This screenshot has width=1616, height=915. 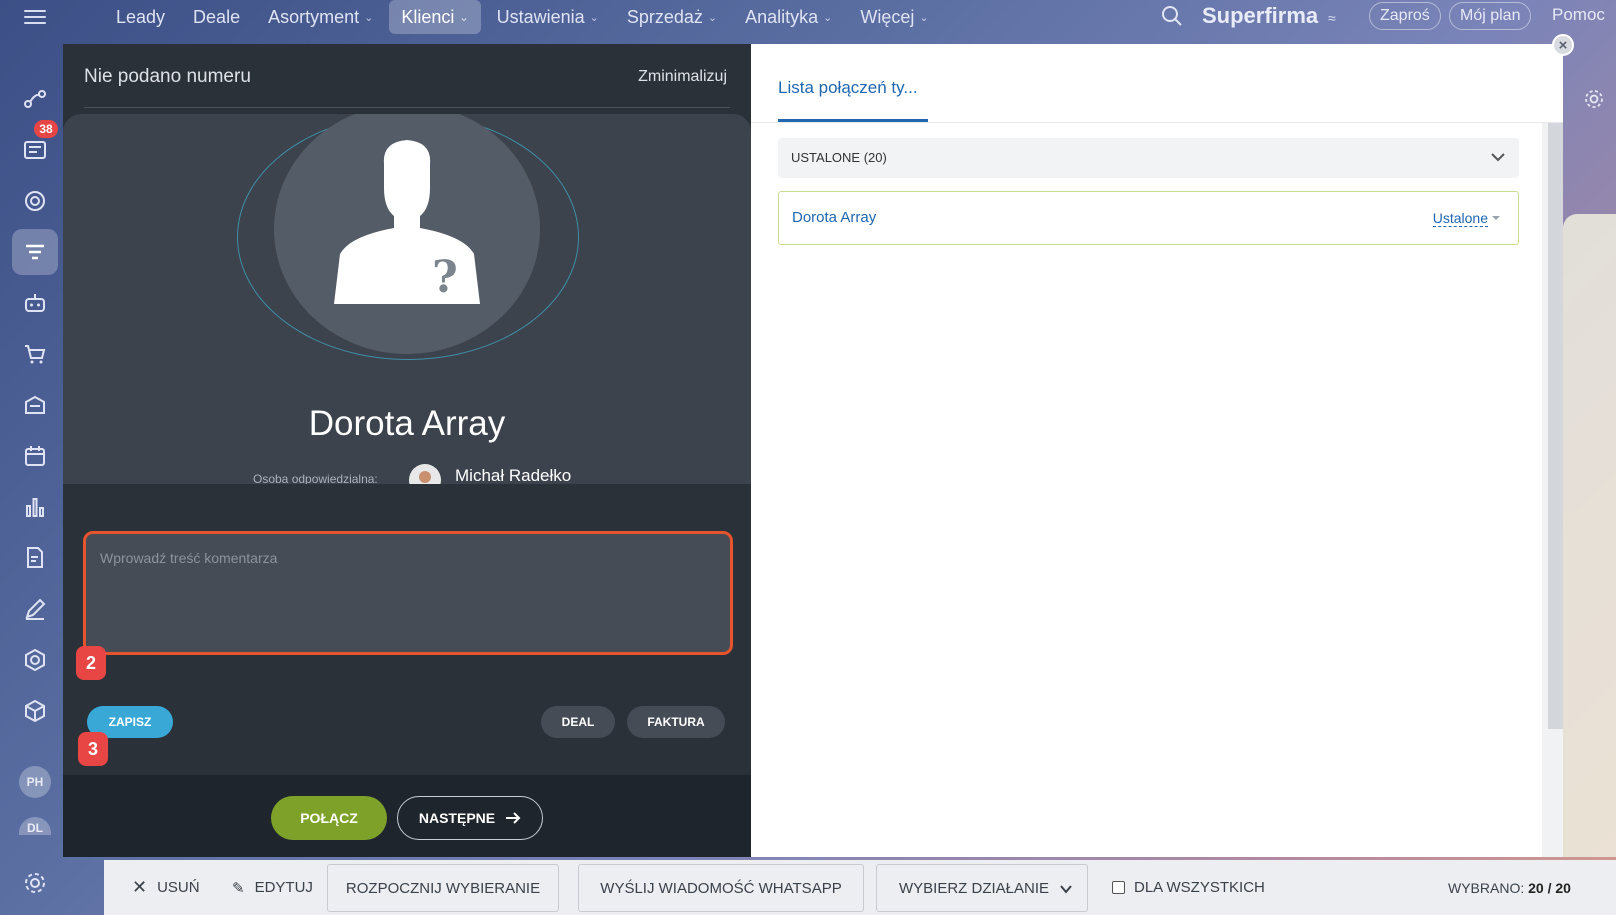 I want to click on comment-field-container, so click(x=408, y=593).